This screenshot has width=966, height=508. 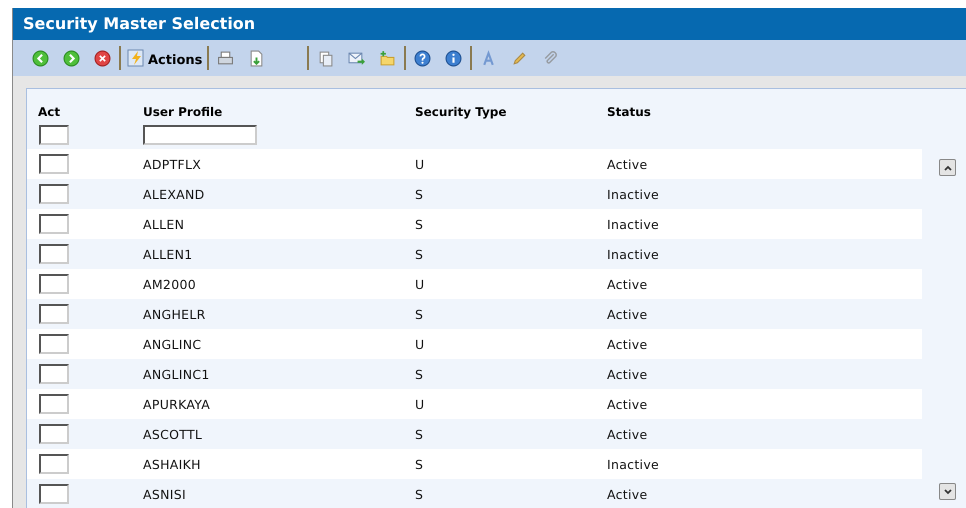 What do you see at coordinates (172, 344) in the screenshot?
I see `table-cell-text: ANGLINC` at bounding box center [172, 344].